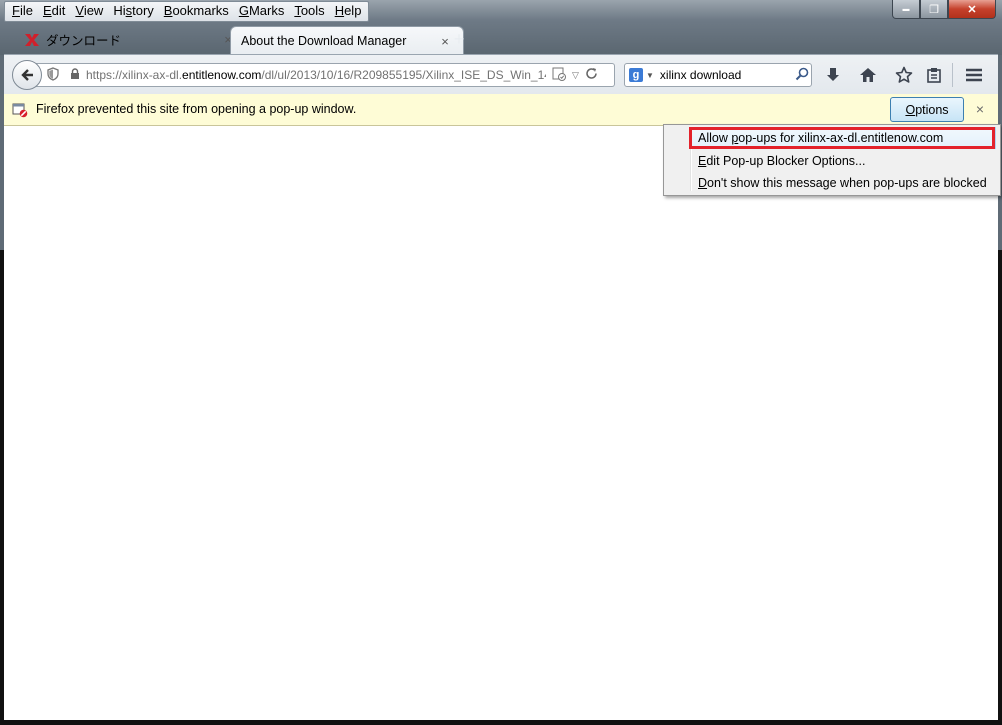 Image resolution: width=1002 pixels, height=725 pixels. What do you see at coordinates (927, 109) in the screenshot?
I see `options-button: Options` at bounding box center [927, 109].